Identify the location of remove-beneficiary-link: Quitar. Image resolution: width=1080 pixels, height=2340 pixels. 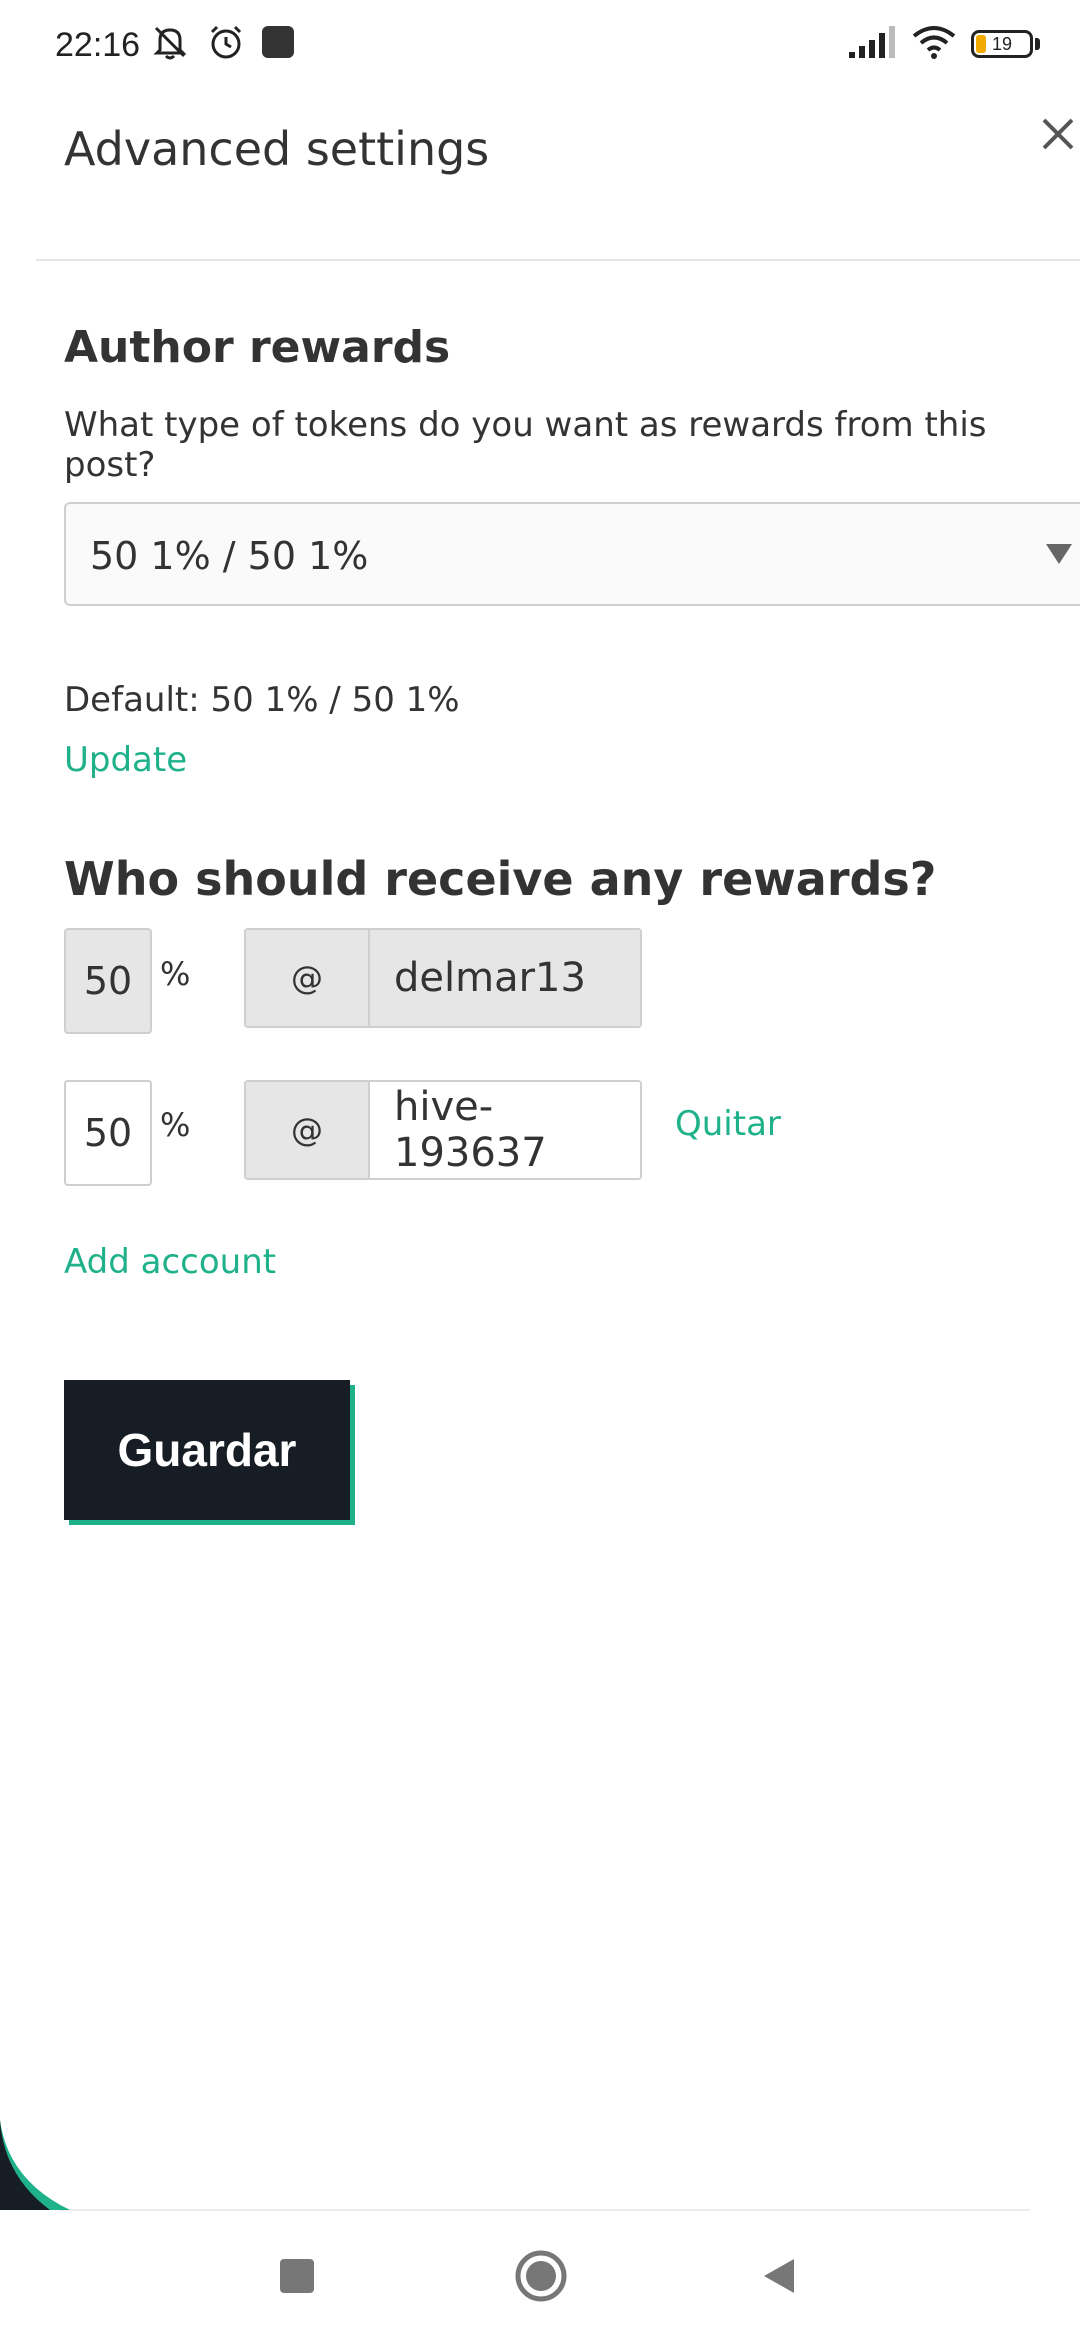
(728, 1124).